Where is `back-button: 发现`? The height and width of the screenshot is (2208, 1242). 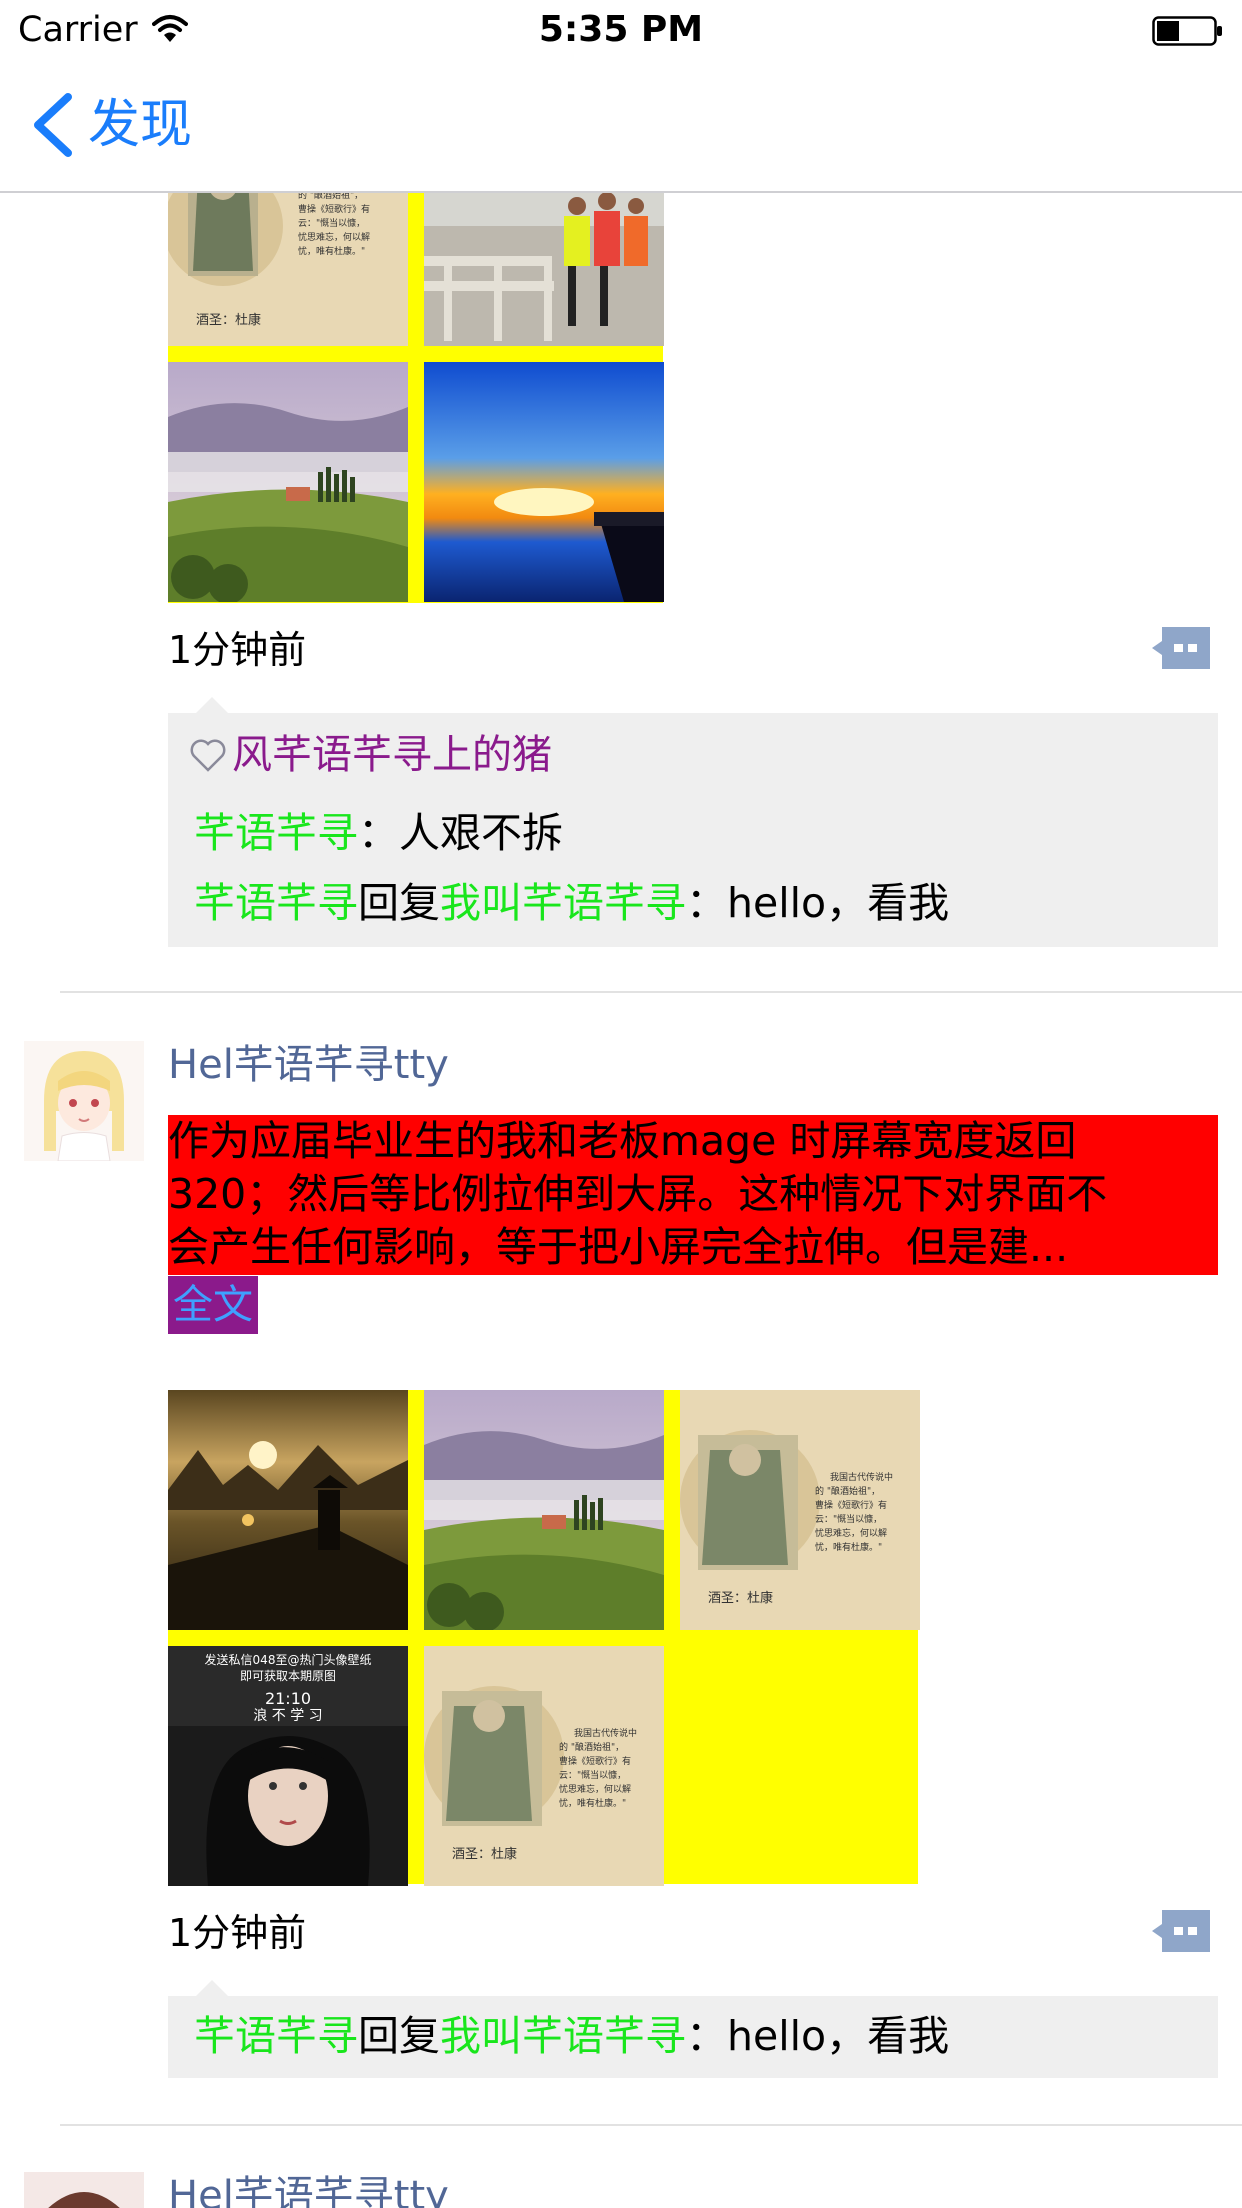 back-button: 发现 is located at coordinates (111, 125).